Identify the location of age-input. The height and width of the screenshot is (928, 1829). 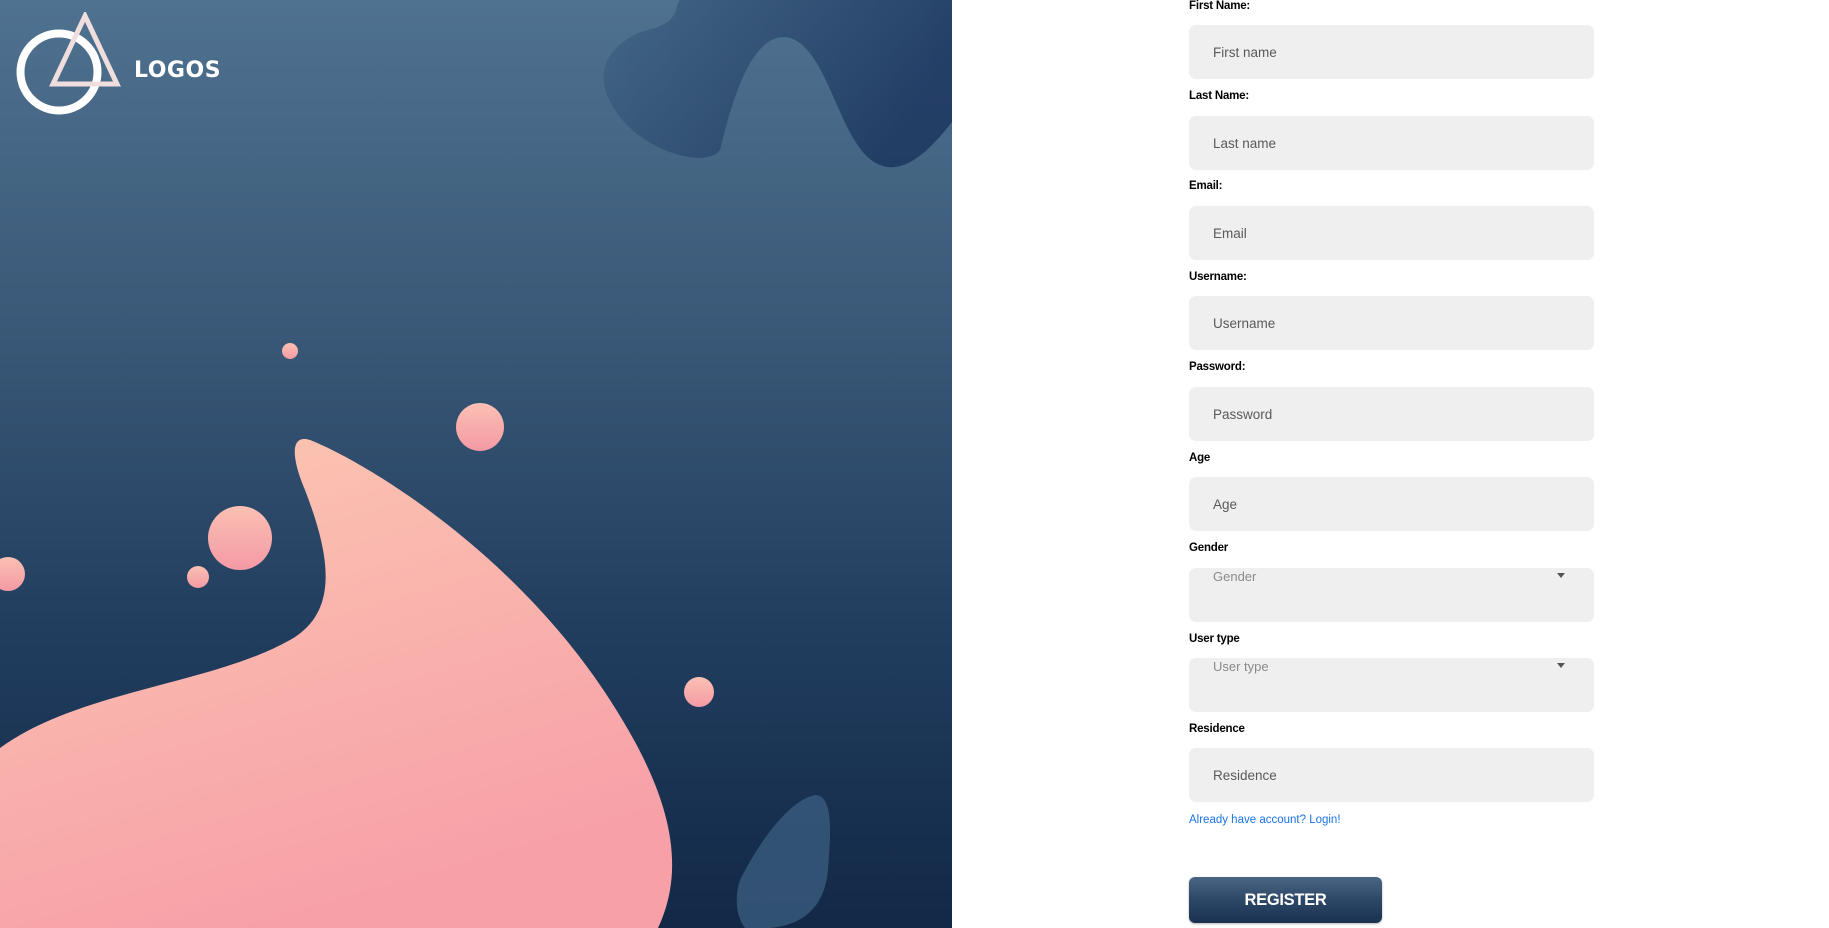
(1391, 504).